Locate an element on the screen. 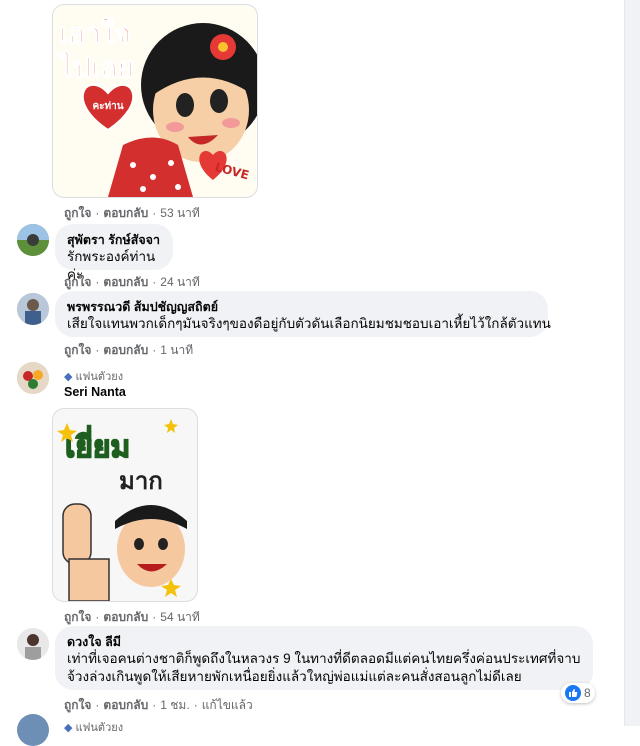  comment-actions: ถูกใจ · ตอบกลับ · 1 นาที is located at coordinates (129, 350).